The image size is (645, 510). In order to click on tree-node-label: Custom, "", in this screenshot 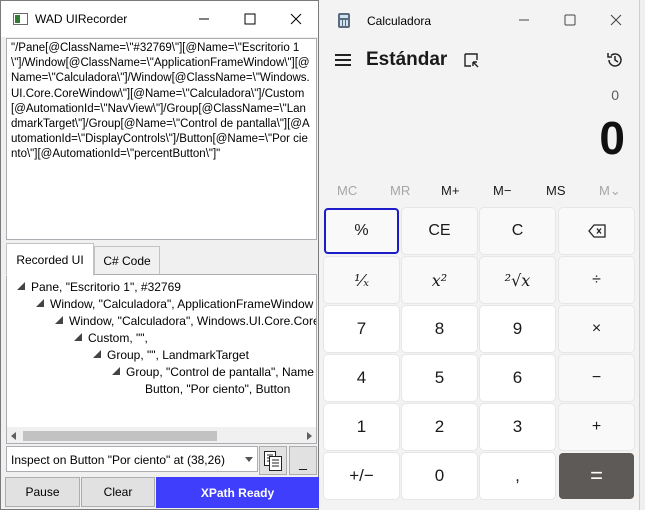, I will do `click(118, 338)`.